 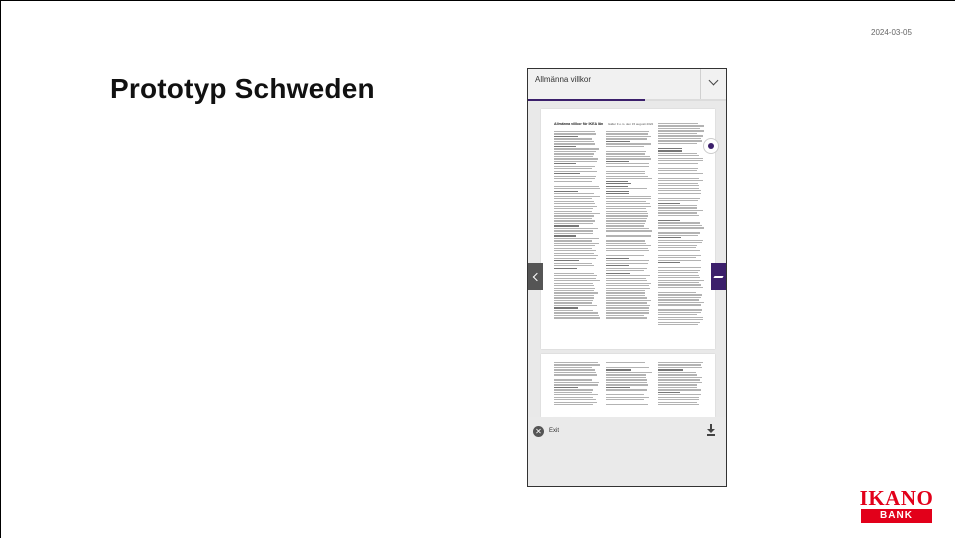 I want to click on chevron-down-icon, so click(x=713, y=80).